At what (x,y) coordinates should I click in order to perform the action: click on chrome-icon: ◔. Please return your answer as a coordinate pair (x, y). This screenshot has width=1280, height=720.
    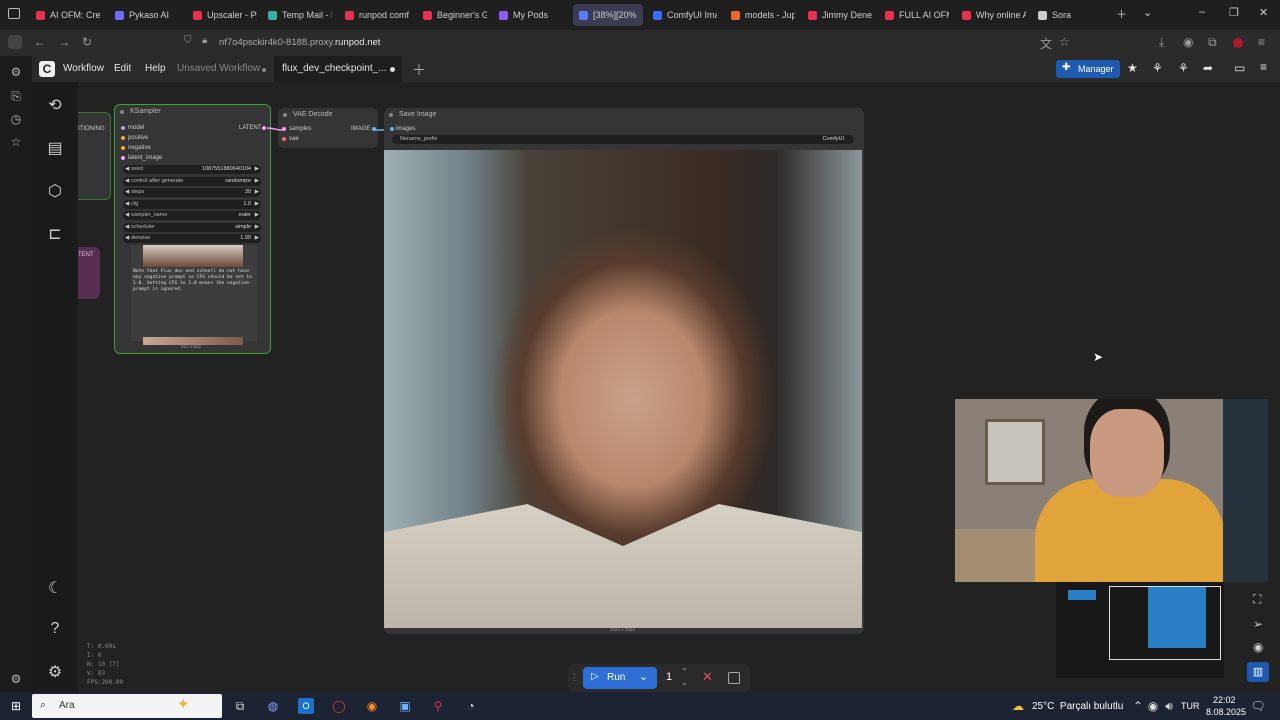
    Looking at the image, I should click on (471, 706).